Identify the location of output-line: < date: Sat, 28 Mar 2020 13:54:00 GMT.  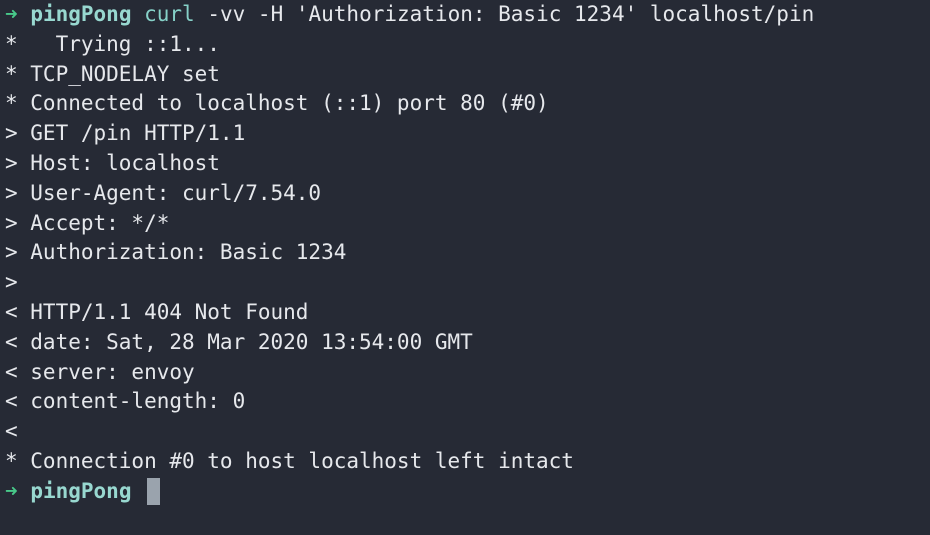
(239, 341).